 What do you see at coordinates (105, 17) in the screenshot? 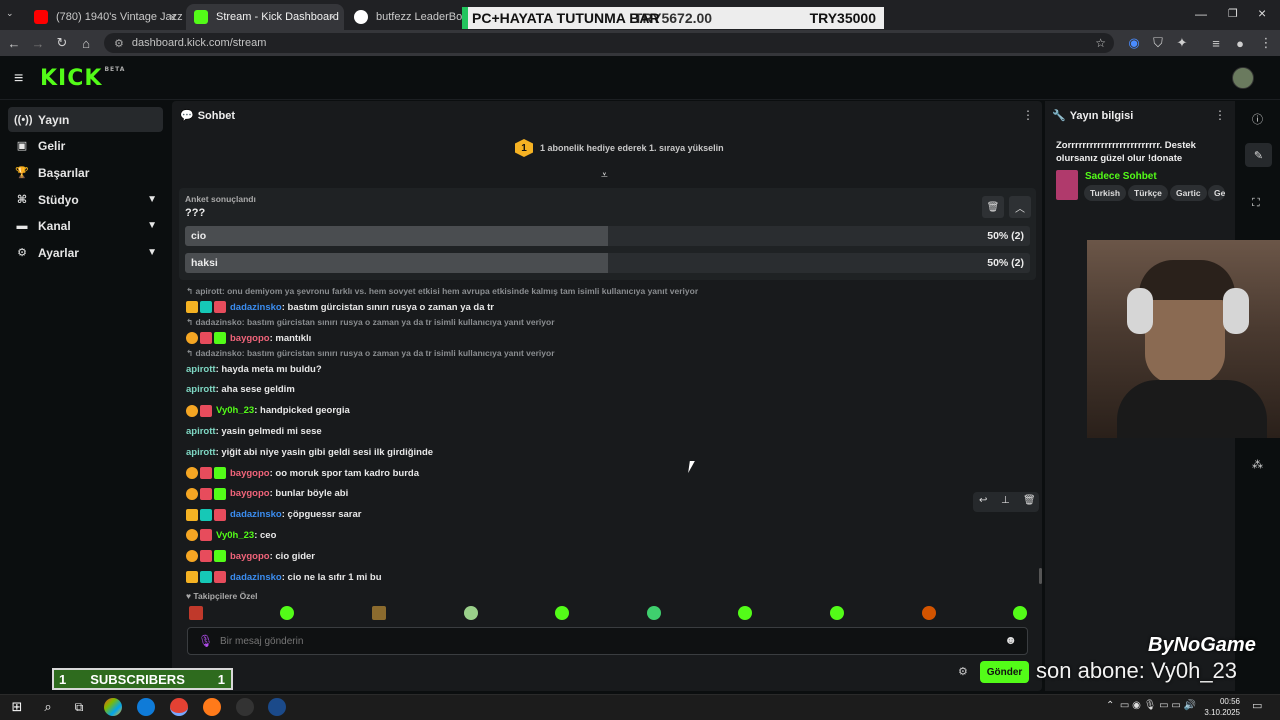
I see `tab-youtube: (780) 1940's Vintage Jazz Pl ×` at bounding box center [105, 17].